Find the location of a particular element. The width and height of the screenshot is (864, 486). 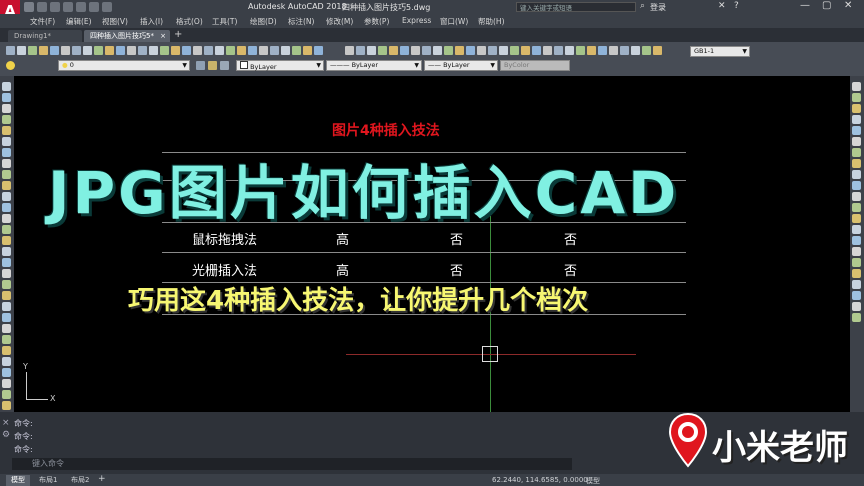

close-icon: ✕ is located at coordinates (848, 5).